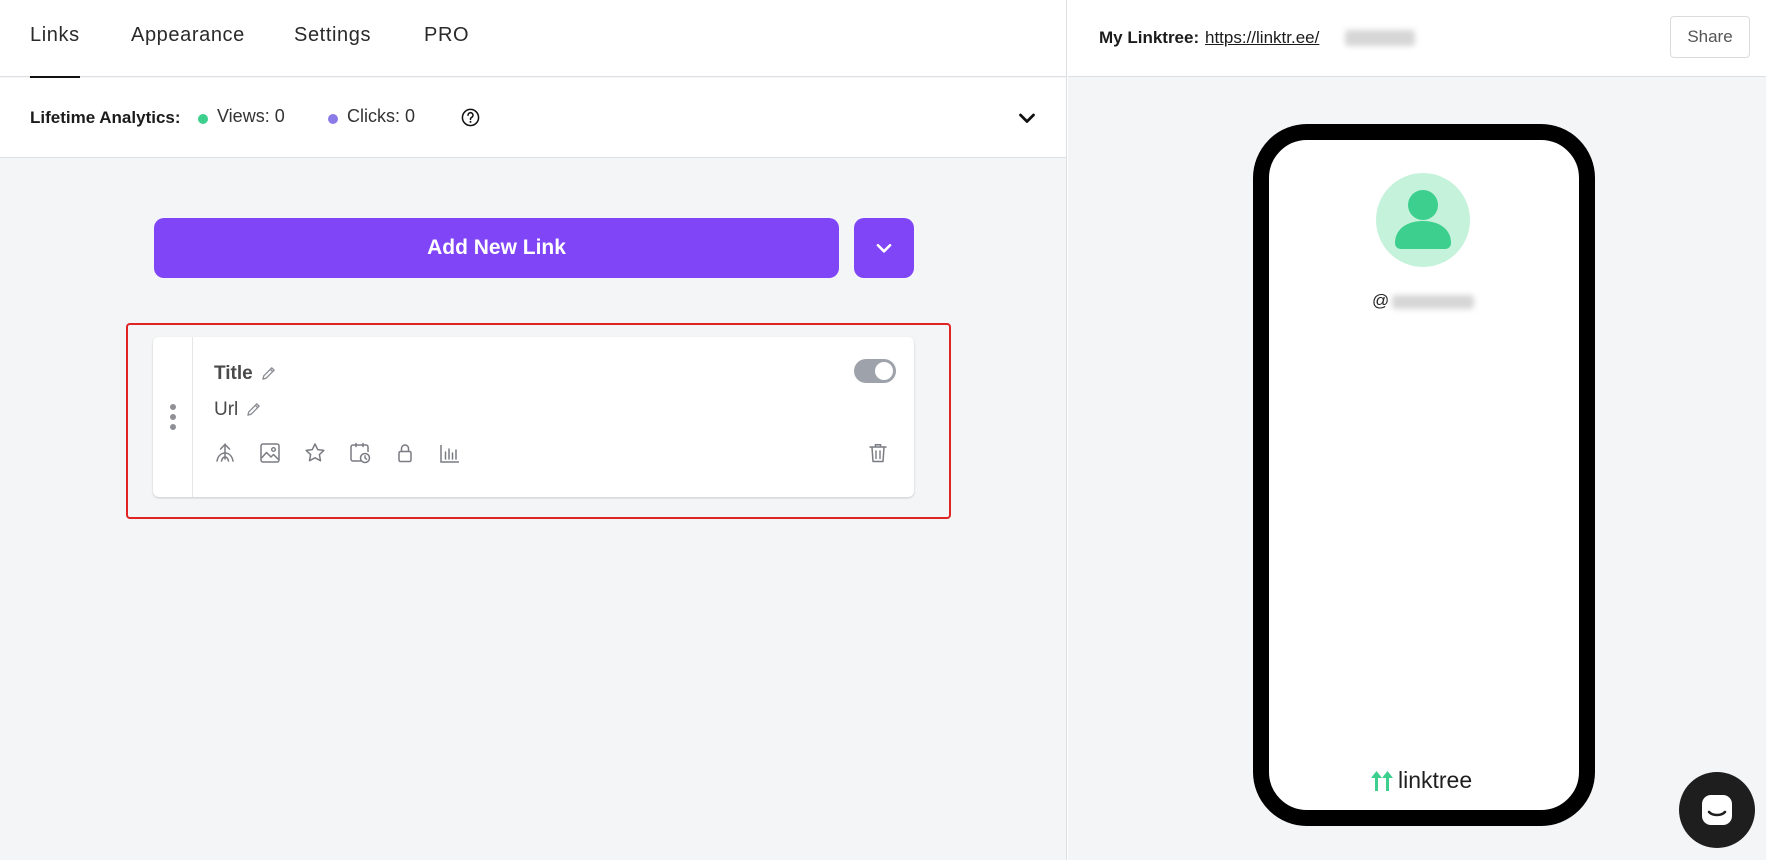 The width and height of the screenshot is (1766, 860). Describe the element at coordinates (1382, 780) in the screenshot. I see `linktree-tree-icon` at that location.